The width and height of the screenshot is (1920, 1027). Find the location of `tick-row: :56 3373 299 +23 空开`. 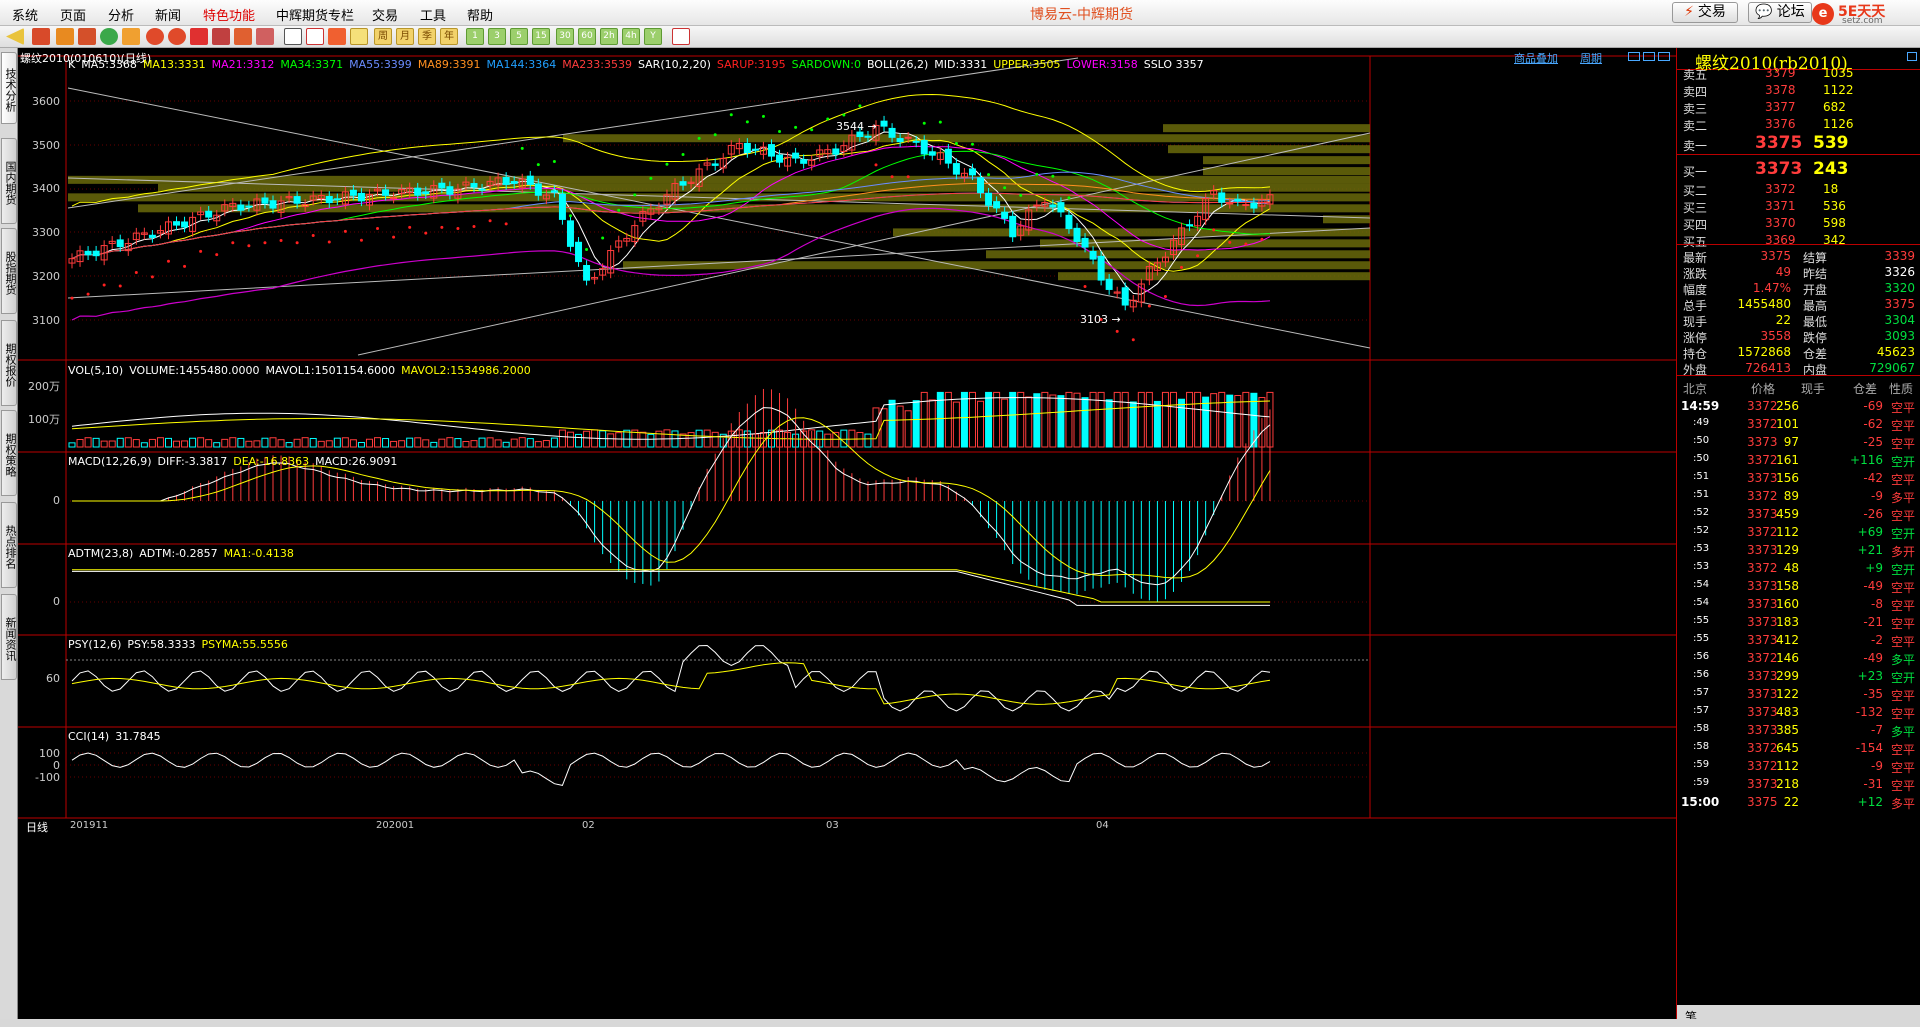

tick-row: :56 3373 299 +23 空开 is located at coordinates (1798, 676).